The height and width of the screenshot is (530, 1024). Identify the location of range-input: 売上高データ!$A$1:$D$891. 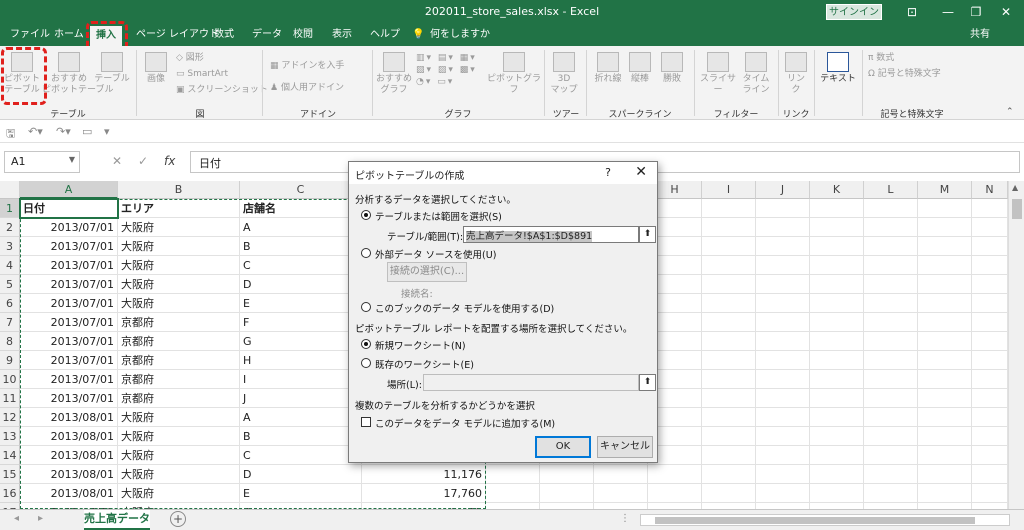
(551, 234).